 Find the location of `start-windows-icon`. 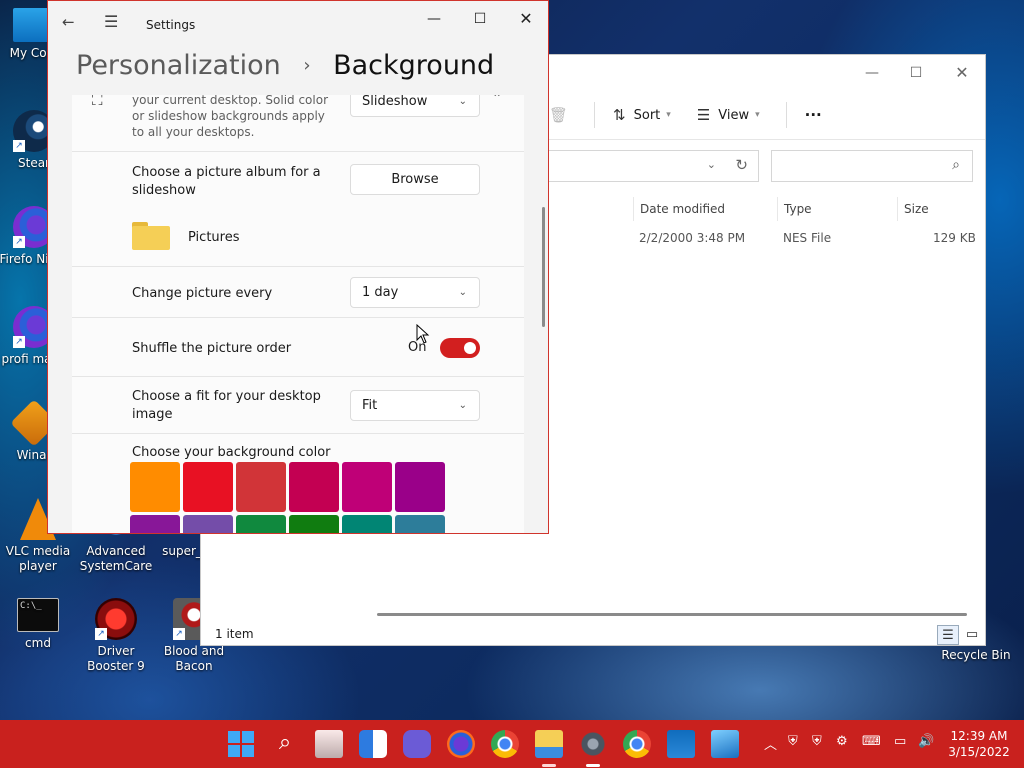

start-windows-icon is located at coordinates (241, 744).